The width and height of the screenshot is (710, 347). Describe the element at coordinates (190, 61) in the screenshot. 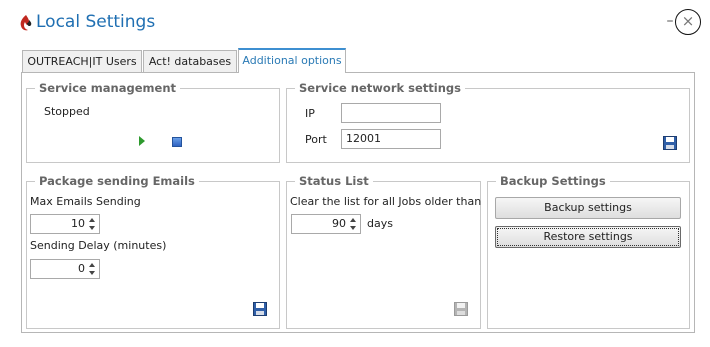

I see `tab-act-databases: Act! databases` at that location.